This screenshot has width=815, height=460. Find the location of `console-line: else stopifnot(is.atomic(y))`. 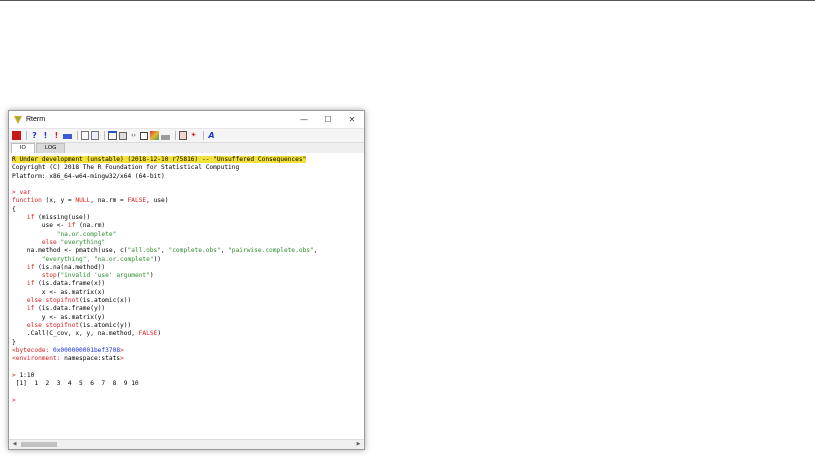

console-line: else stopifnot(is.atomic(y)) is located at coordinates (188, 326).